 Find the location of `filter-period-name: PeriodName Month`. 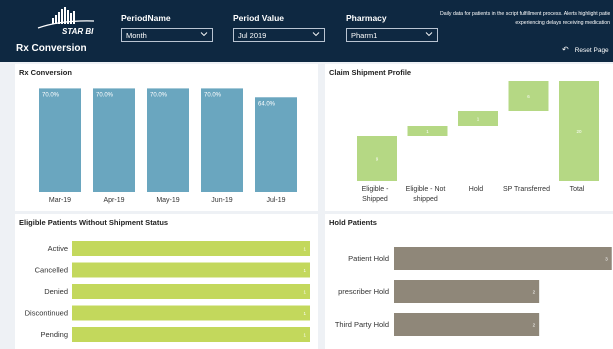

filter-period-name: PeriodName Month is located at coordinates (167, 27).